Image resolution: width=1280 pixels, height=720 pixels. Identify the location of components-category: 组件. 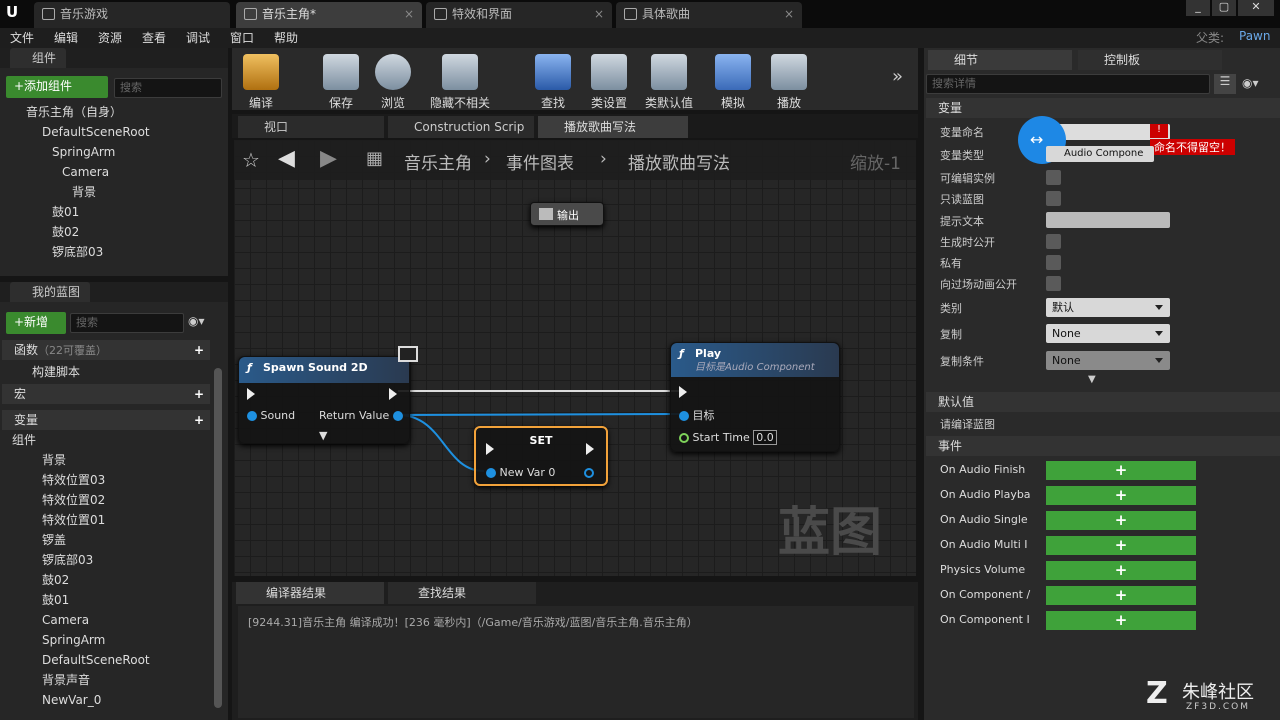
(24, 440).